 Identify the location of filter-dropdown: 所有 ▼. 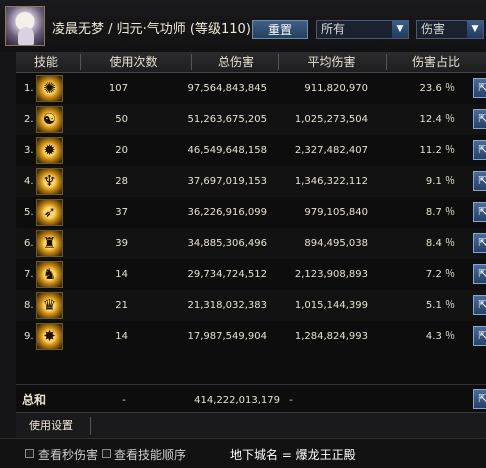
(362, 29).